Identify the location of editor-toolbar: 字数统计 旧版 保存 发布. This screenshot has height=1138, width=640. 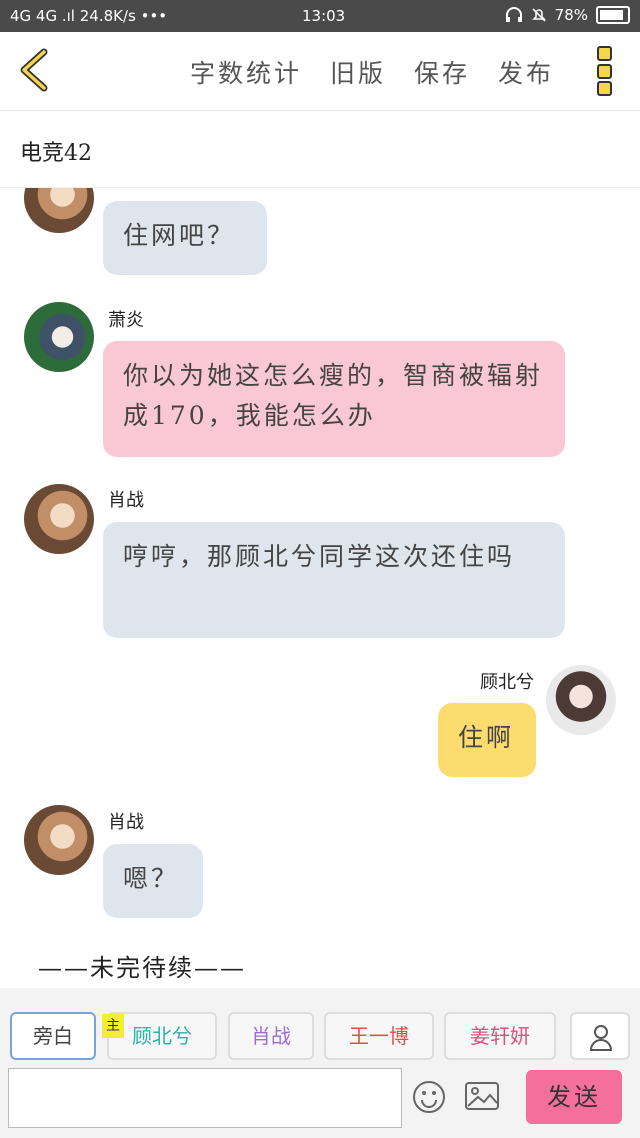
(320, 71).